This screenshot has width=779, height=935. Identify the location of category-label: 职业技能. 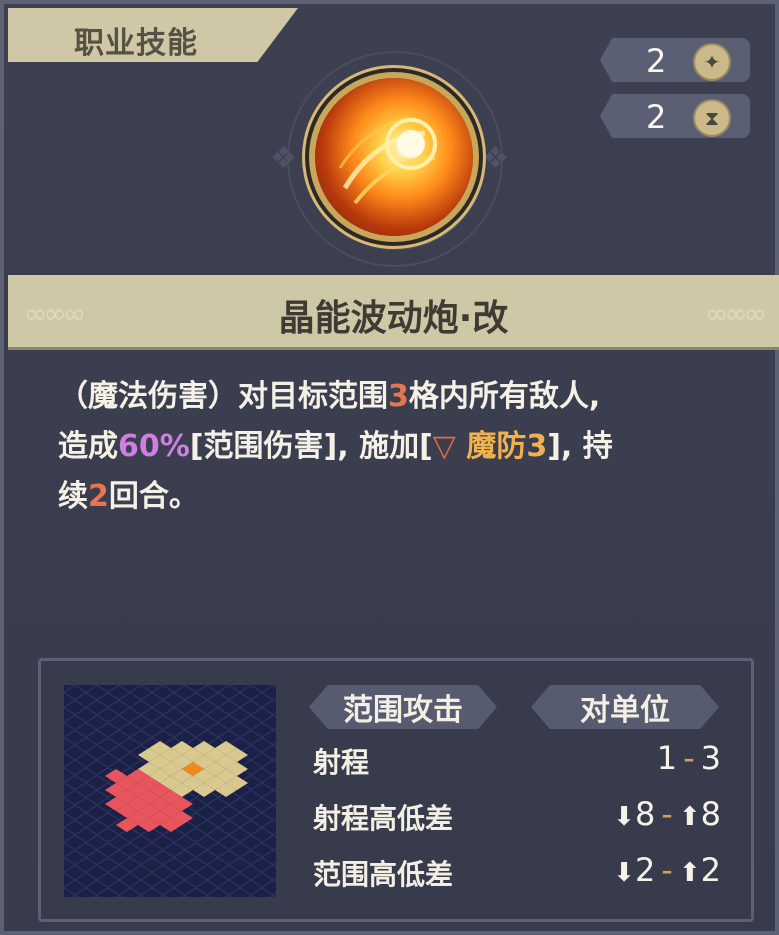
(136, 43).